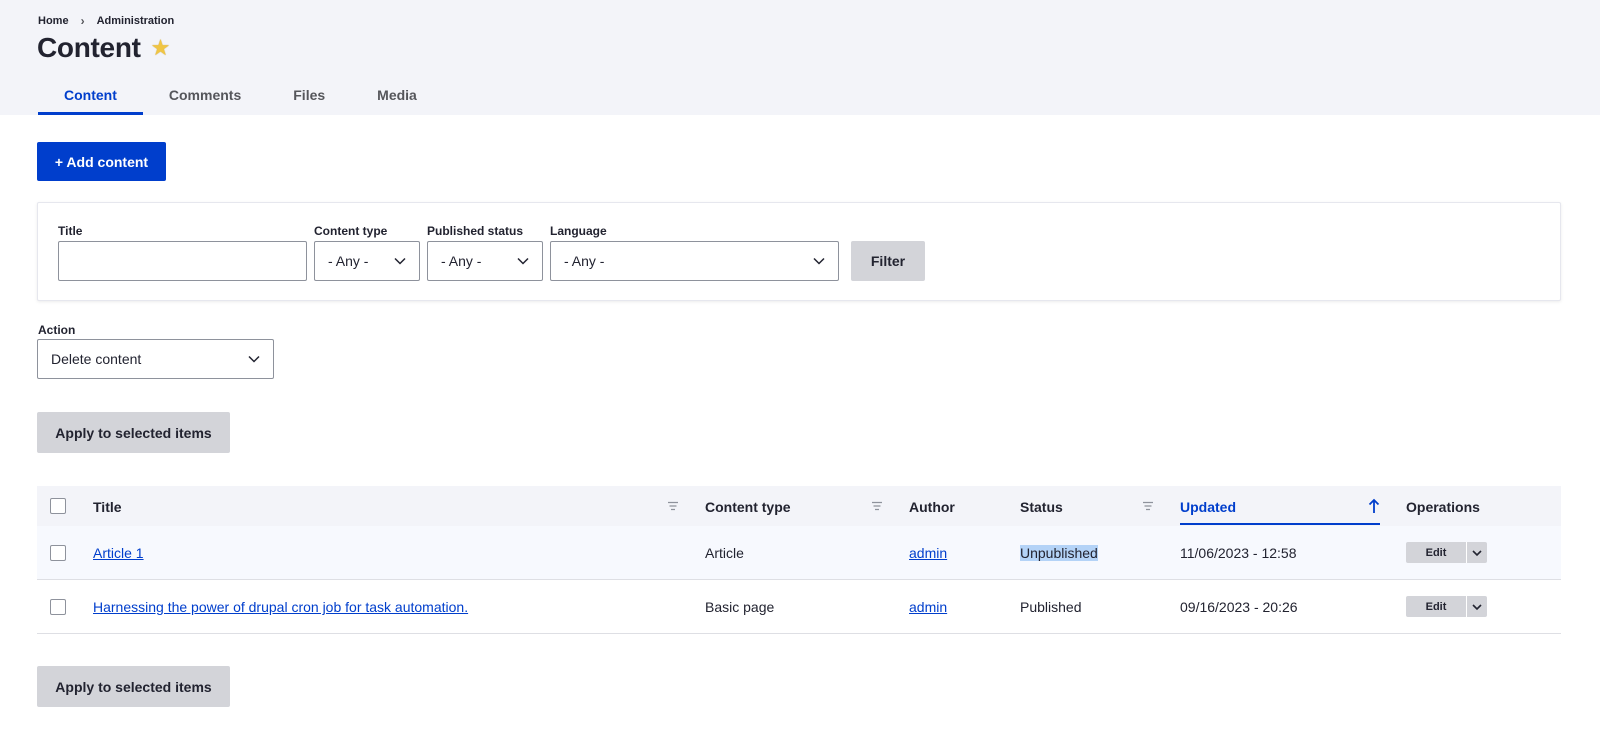 Image resolution: width=1600 pixels, height=752 pixels. What do you see at coordinates (1280, 524) in the screenshot?
I see `sorted-column-indicator` at bounding box center [1280, 524].